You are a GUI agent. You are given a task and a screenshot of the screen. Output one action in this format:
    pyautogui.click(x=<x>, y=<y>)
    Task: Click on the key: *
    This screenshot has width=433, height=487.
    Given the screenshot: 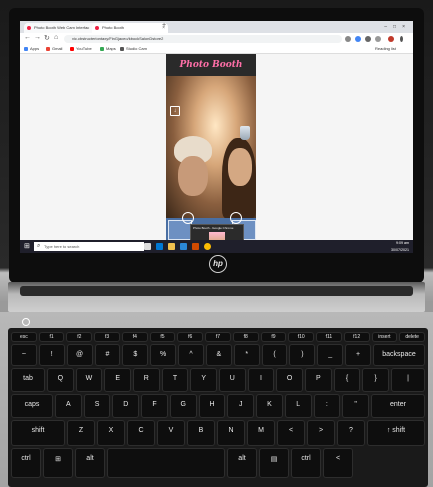 What is the action you would take?
    pyautogui.click(x=246, y=355)
    